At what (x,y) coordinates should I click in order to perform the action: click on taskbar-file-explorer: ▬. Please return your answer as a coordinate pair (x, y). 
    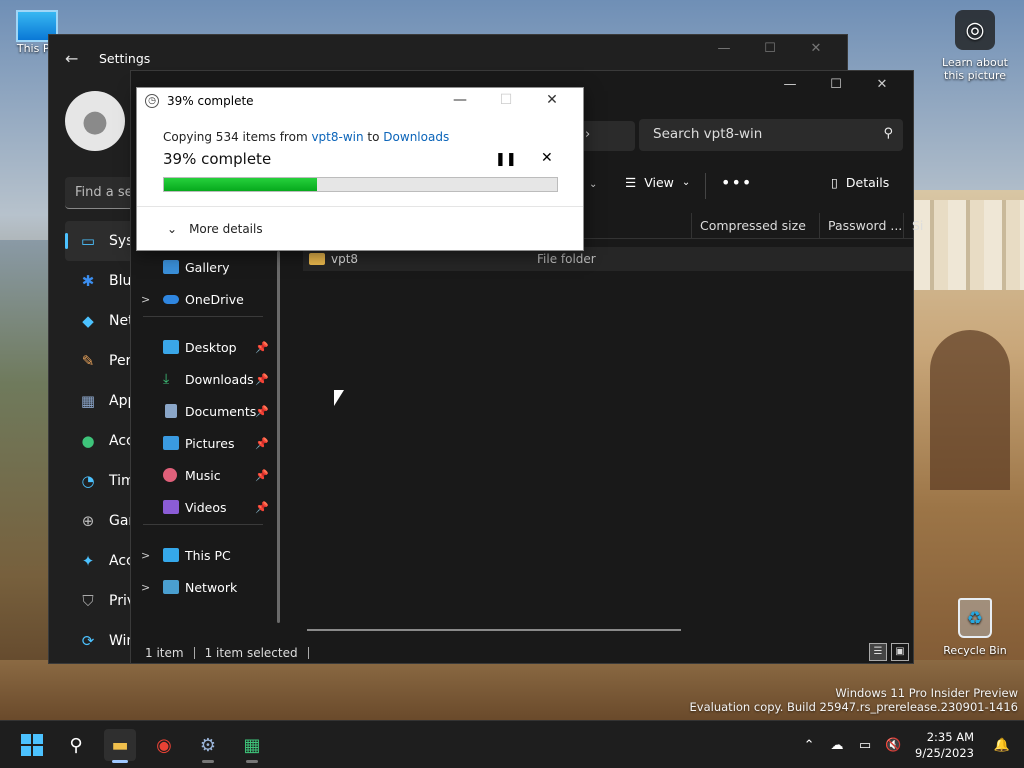
    Looking at the image, I should click on (120, 746).